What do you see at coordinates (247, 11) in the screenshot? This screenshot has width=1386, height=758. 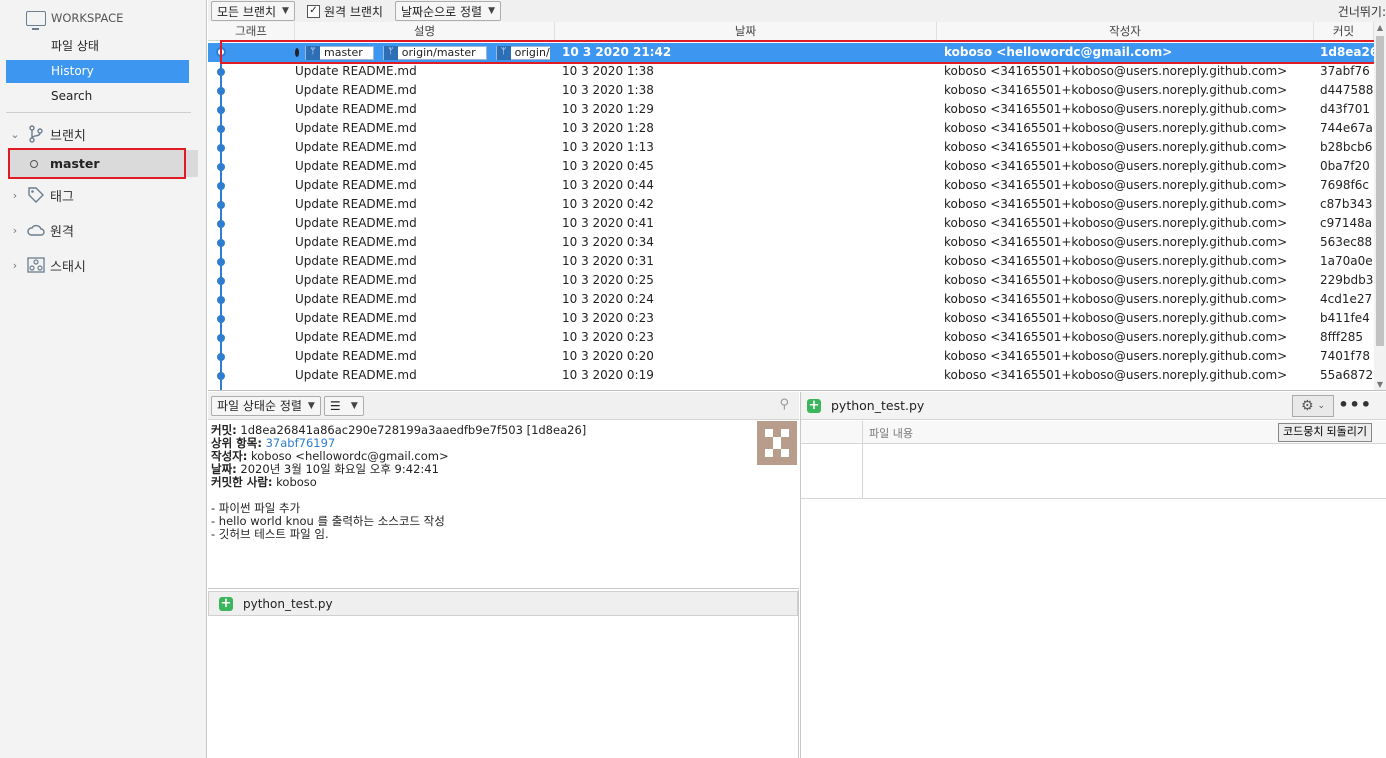 I see `all-branches-label: 모든 브랜치` at bounding box center [247, 11].